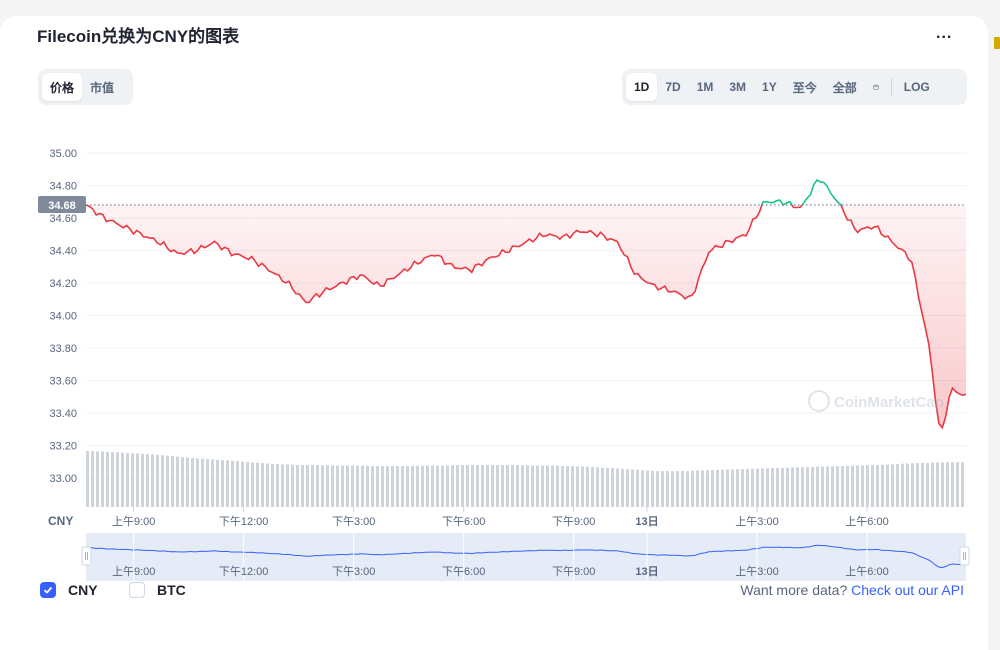  Describe the element at coordinates (353, 571) in the screenshot. I see `navigator-tick-label: 下午3:00` at that location.